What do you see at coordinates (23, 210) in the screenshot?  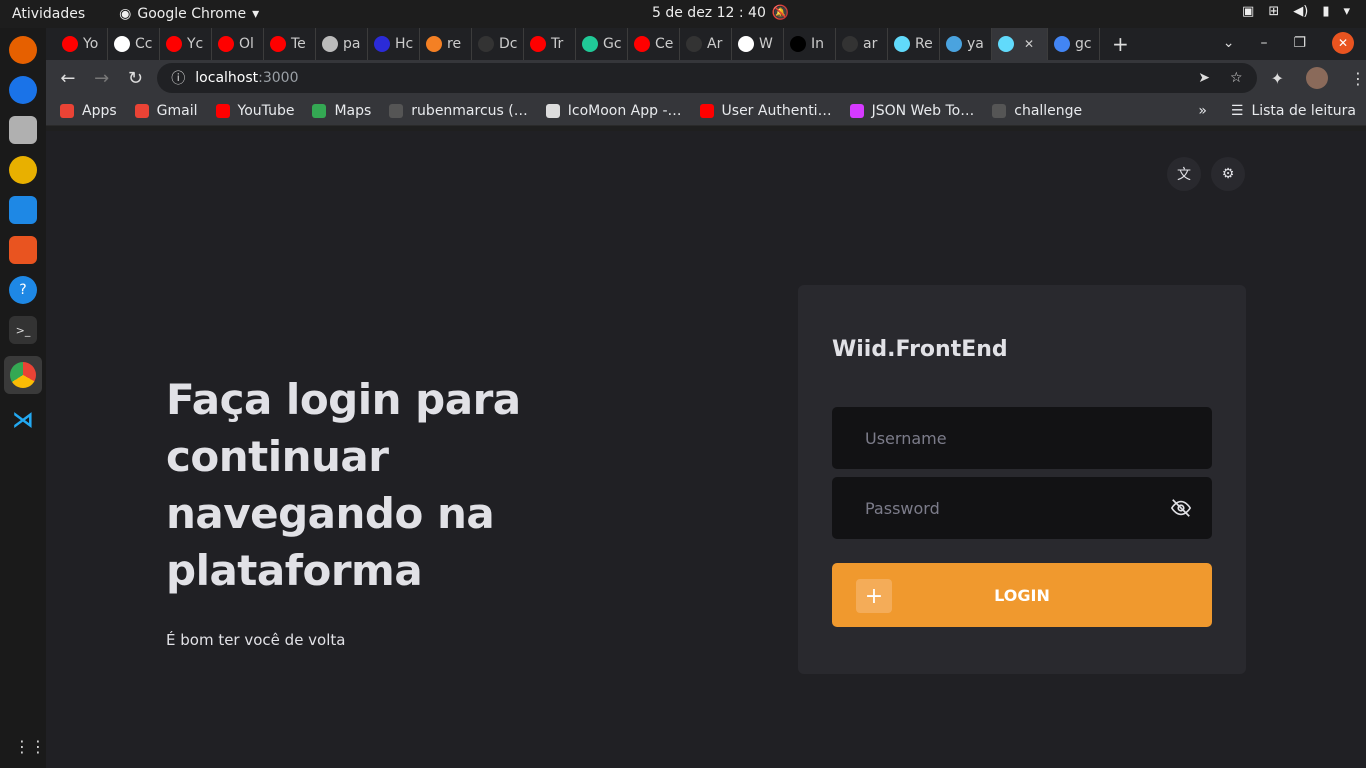 I see `writer-icon` at bounding box center [23, 210].